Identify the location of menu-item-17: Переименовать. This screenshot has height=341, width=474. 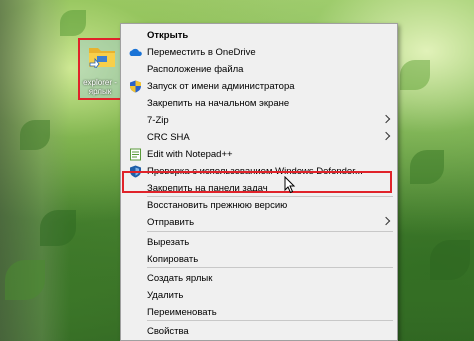
(259, 312).